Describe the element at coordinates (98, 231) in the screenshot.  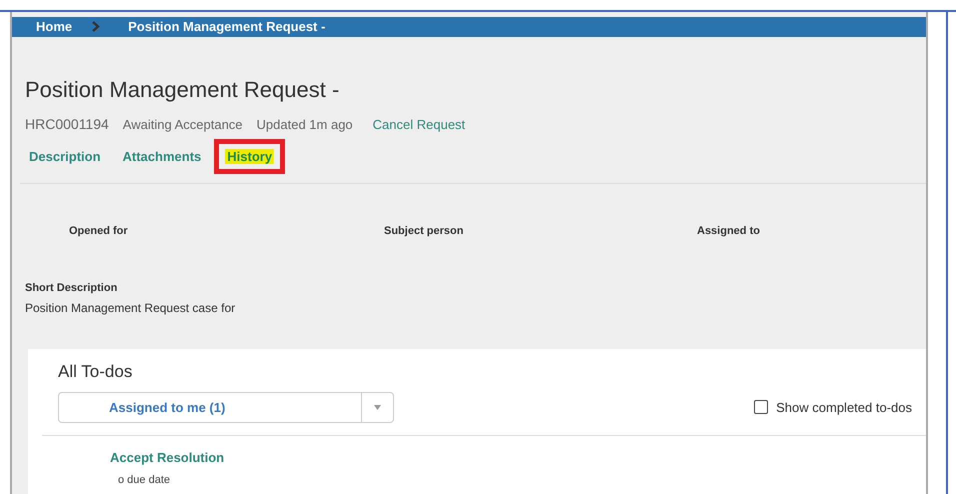
I see `field-label: Opened for` at that location.